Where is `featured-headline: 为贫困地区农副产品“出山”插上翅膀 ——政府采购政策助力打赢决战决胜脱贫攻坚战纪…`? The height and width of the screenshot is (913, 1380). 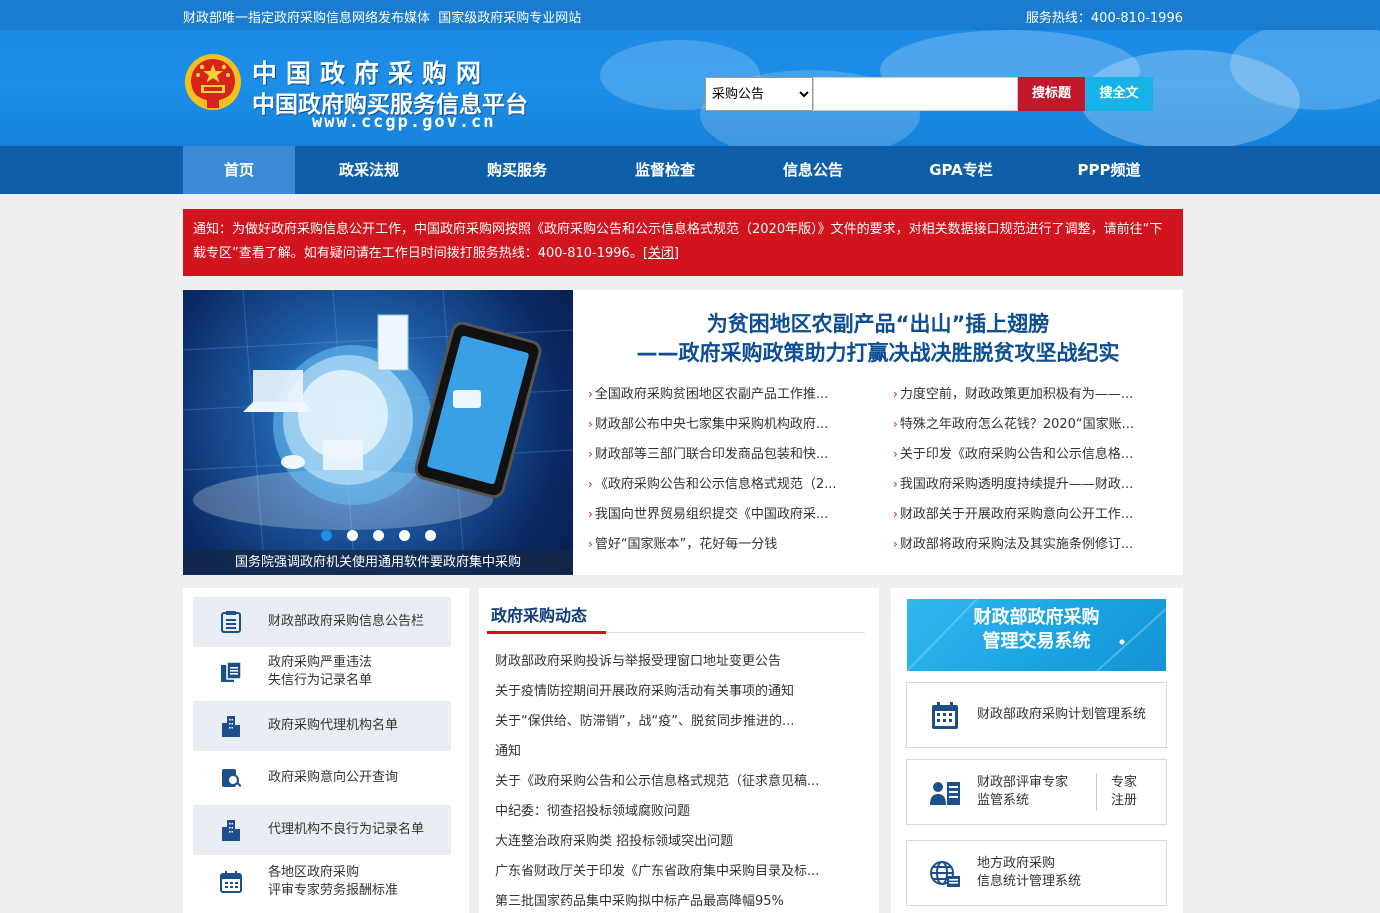
featured-headline: 为贫困地区农副产品“出山”插上翅膀 ——政府采购政策助力打赢决战决胜脱贫攻坚战纪… is located at coordinates (878, 339).